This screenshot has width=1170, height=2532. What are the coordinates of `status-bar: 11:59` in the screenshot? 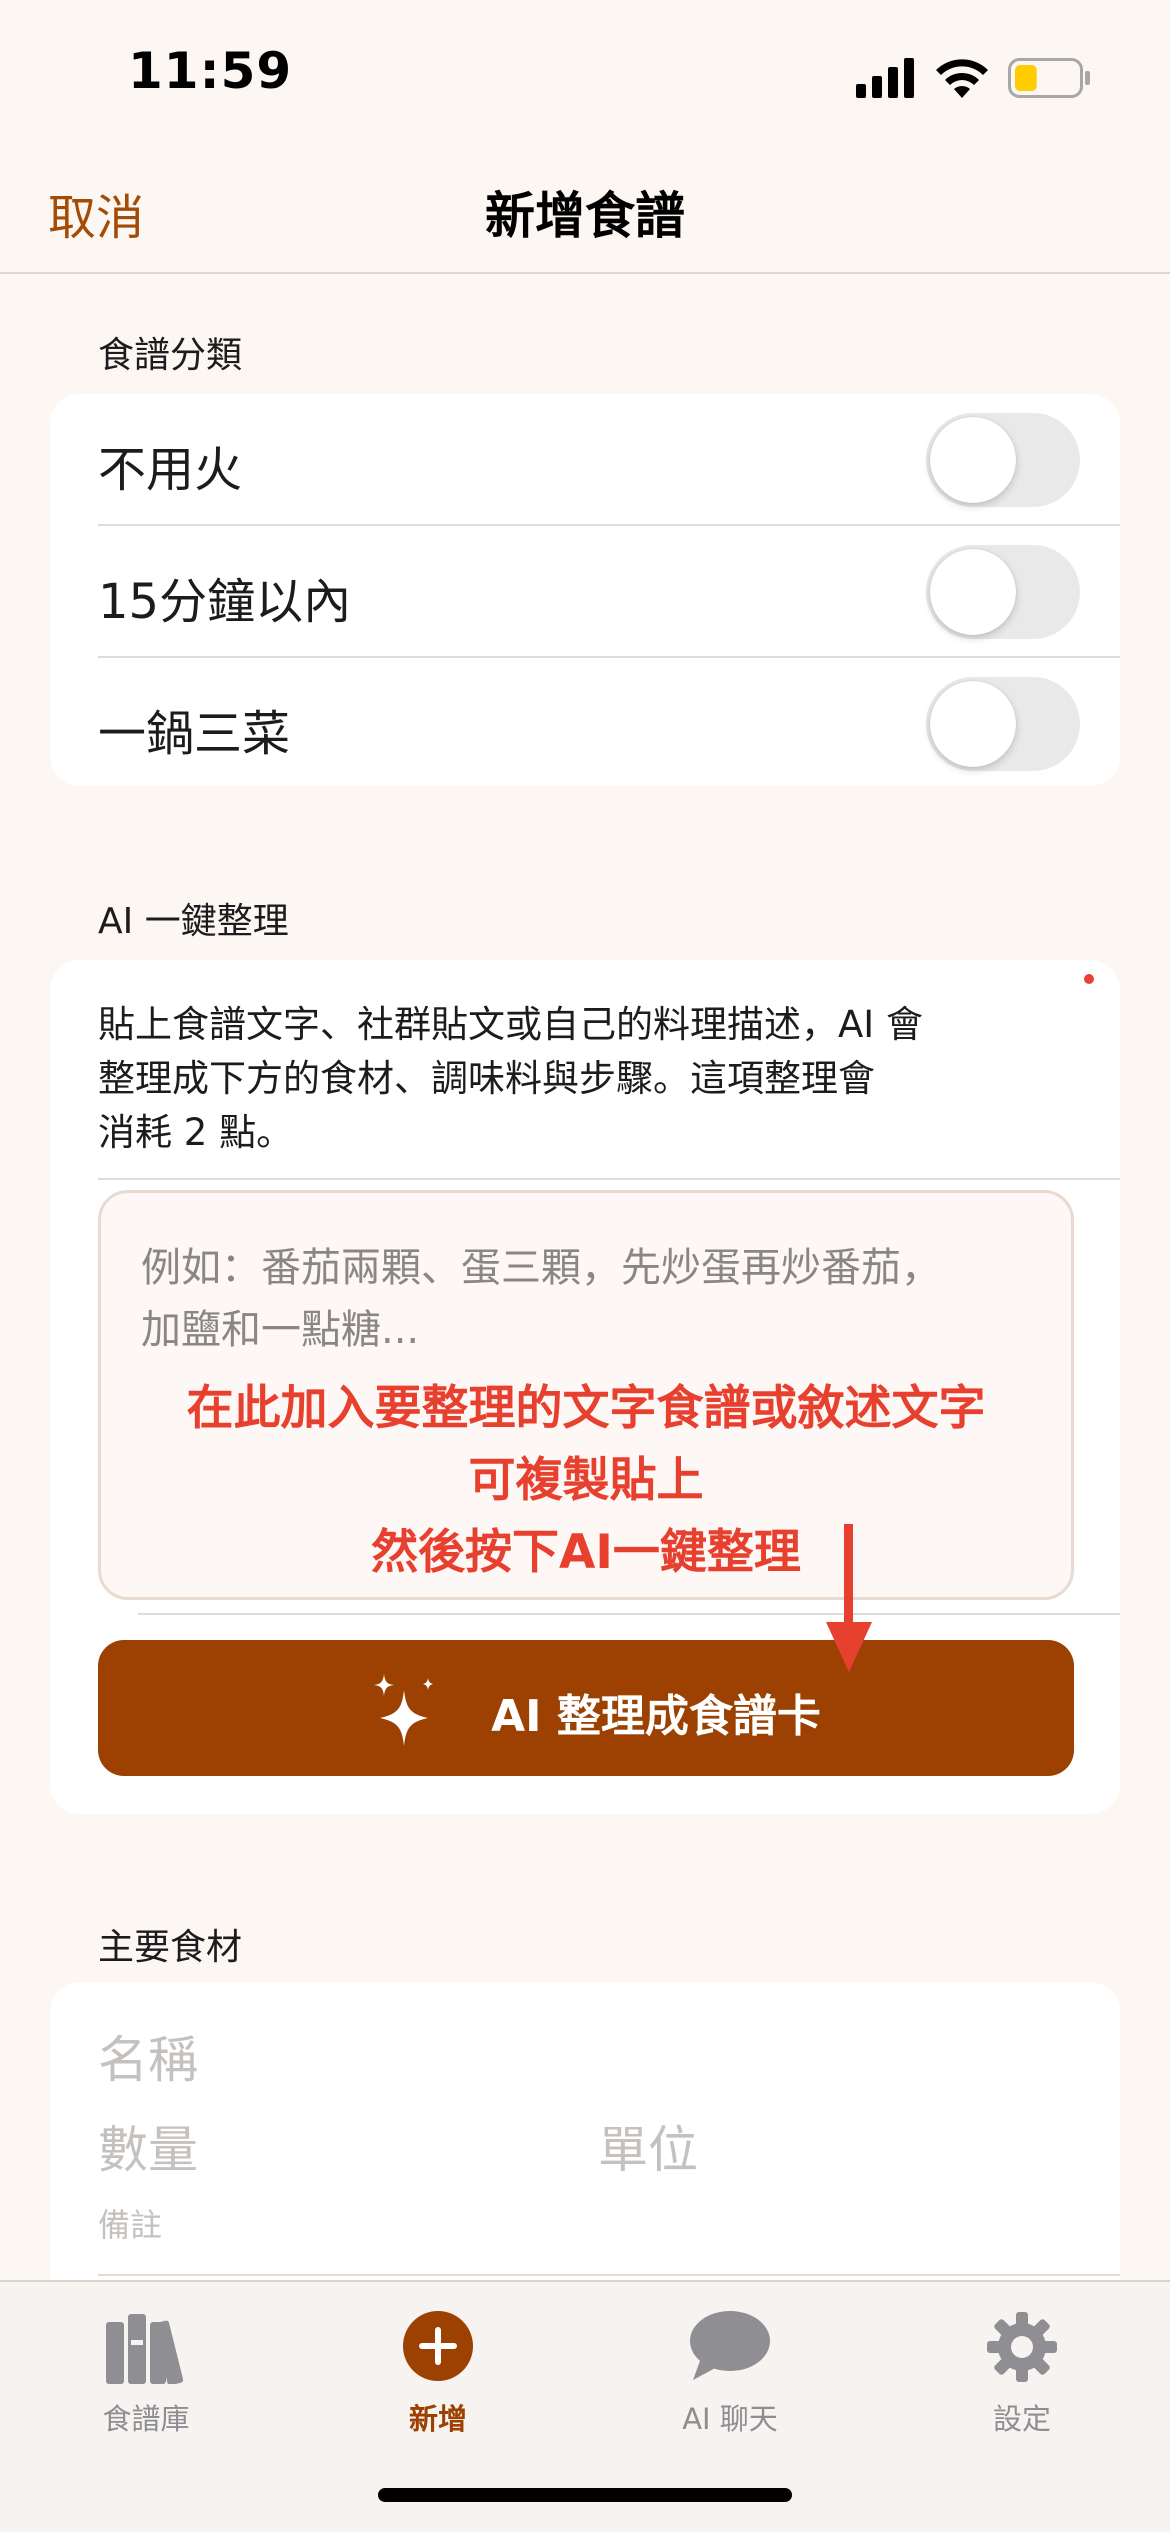 It's located at (585, 75).